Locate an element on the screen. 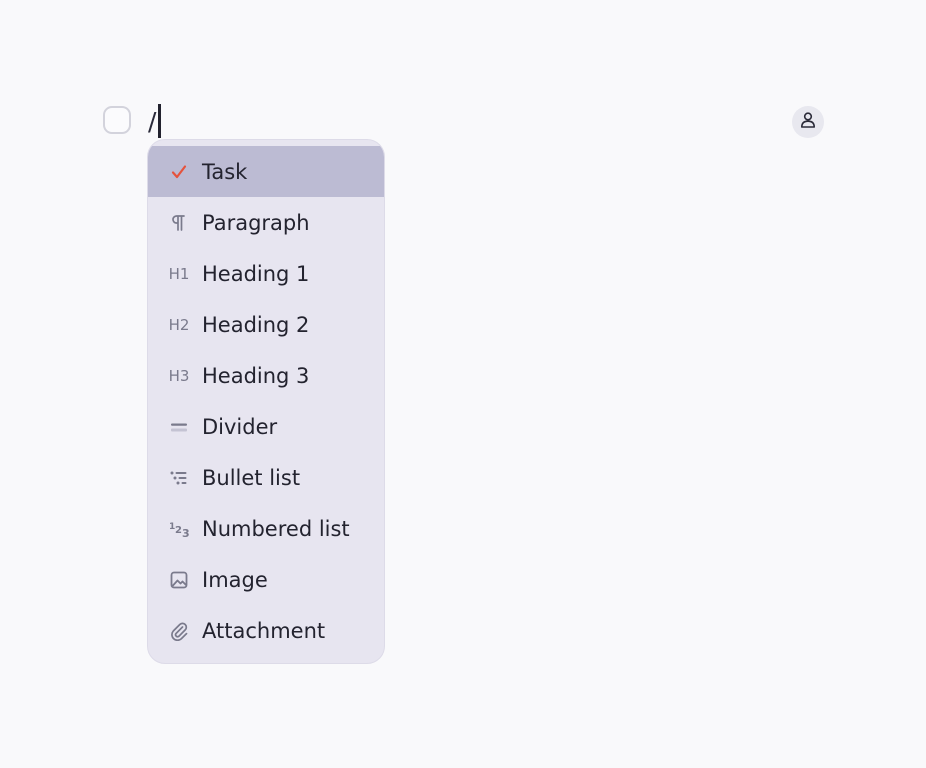 This screenshot has height=768, width=926. menu-item-heading-3: H3 Heading 3 is located at coordinates (266, 375).